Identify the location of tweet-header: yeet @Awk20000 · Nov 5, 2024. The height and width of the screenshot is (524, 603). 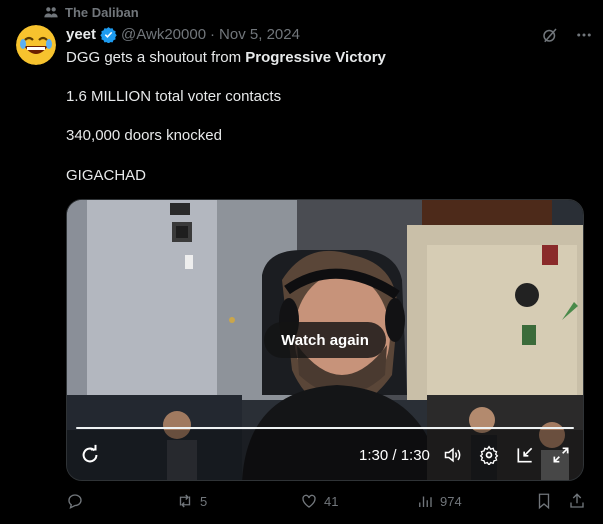
(183, 34).